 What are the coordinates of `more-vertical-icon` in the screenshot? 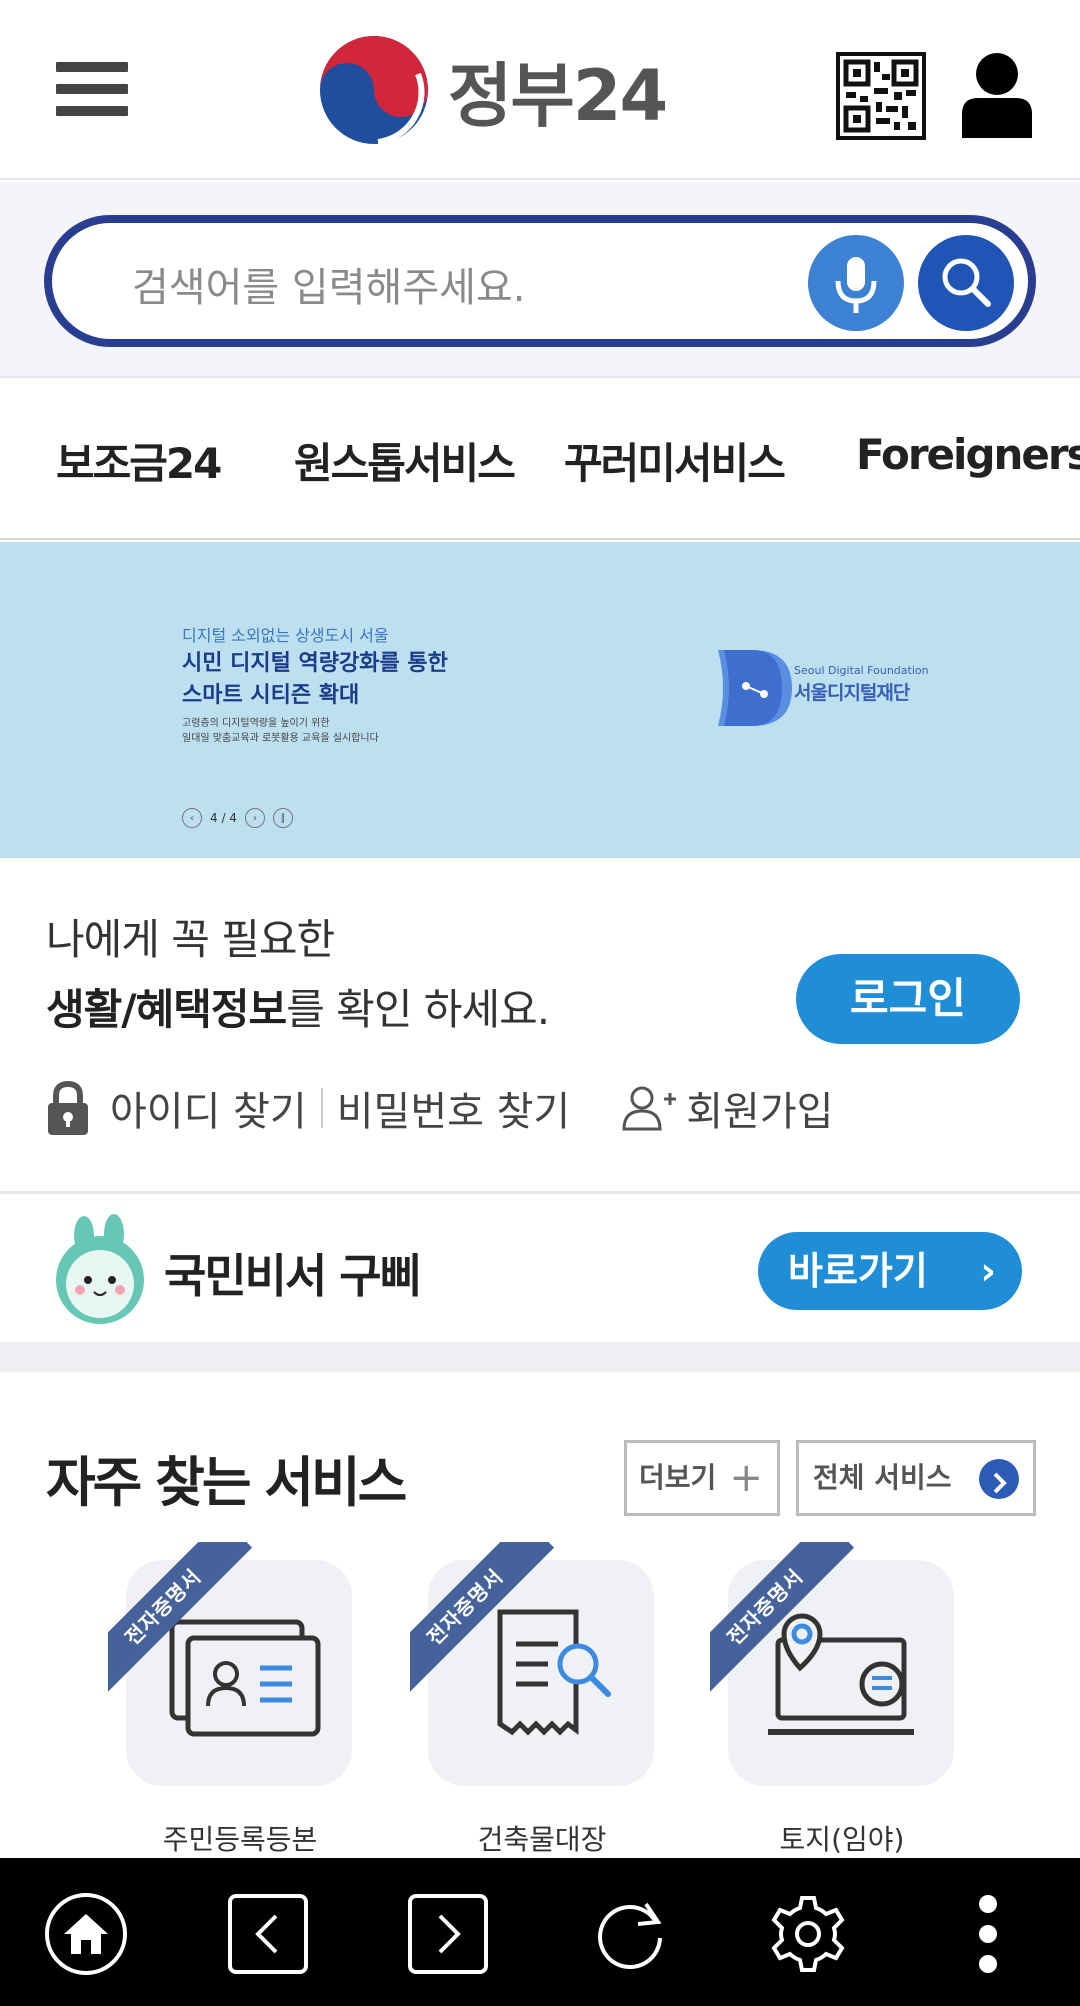 It's located at (988, 1934).